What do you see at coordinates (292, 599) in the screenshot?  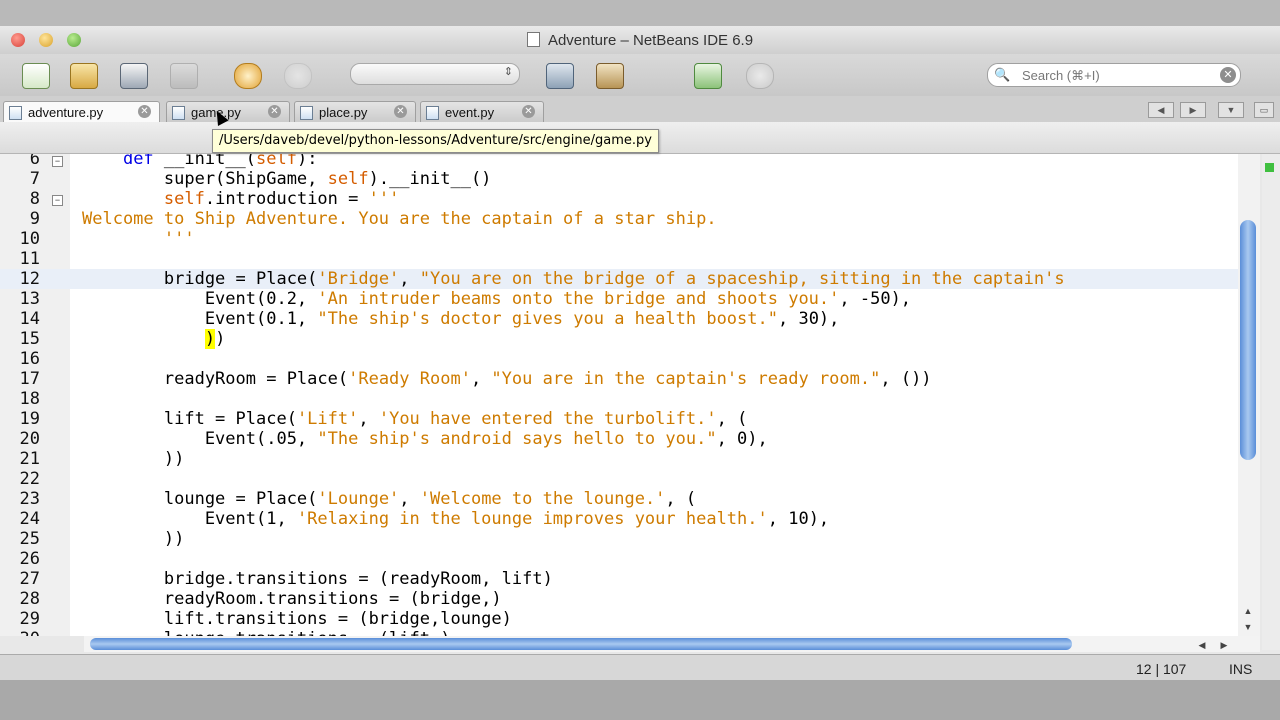 I see `code-text: readyRoom.transitions = (bridge,)` at bounding box center [292, 599].